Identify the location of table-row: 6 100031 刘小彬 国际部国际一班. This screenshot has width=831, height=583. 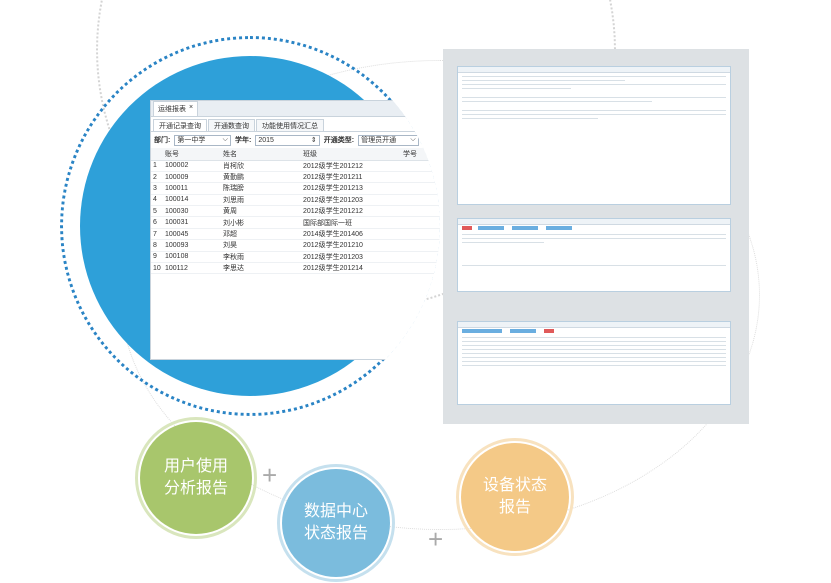
(295, 222).